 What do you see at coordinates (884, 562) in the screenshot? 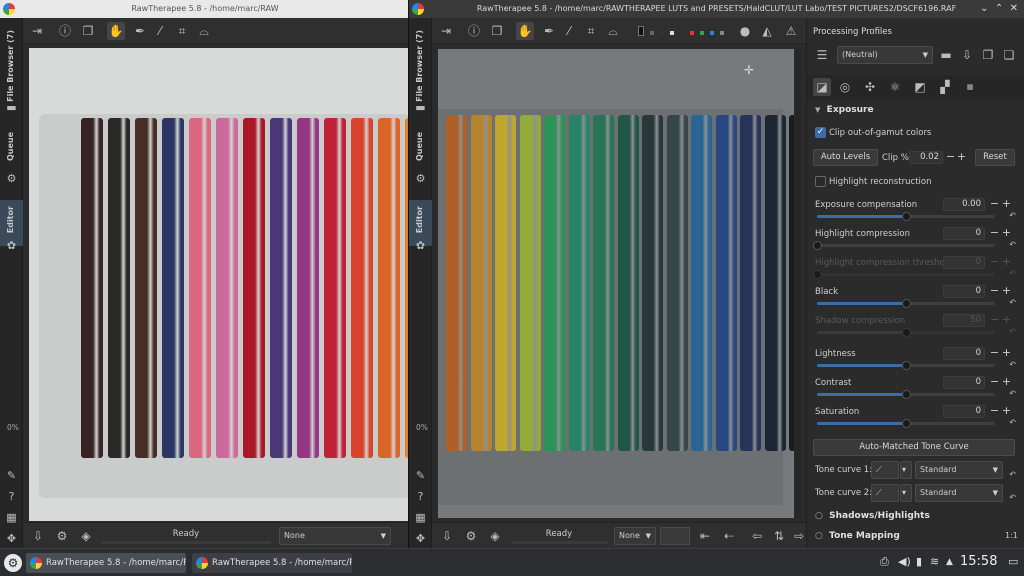
I see `printer-icon: ⎙` at bounding box center [884, 562].